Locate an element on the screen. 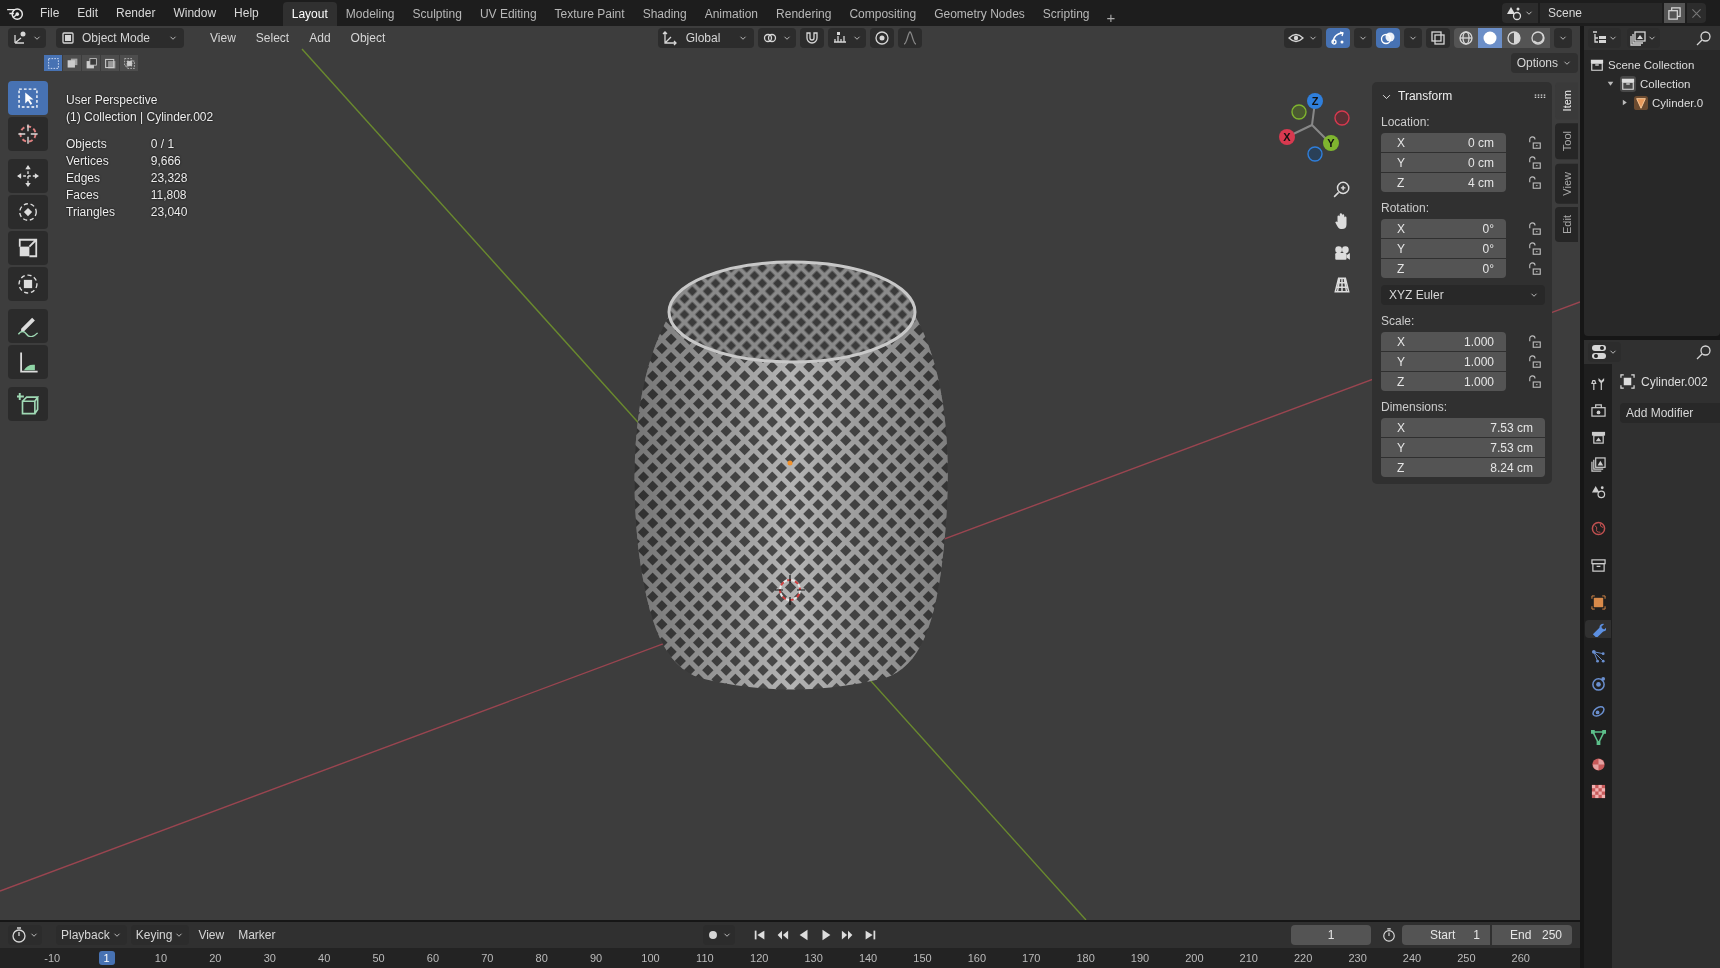  xray-toggle is located at coordinates (1438, 38).